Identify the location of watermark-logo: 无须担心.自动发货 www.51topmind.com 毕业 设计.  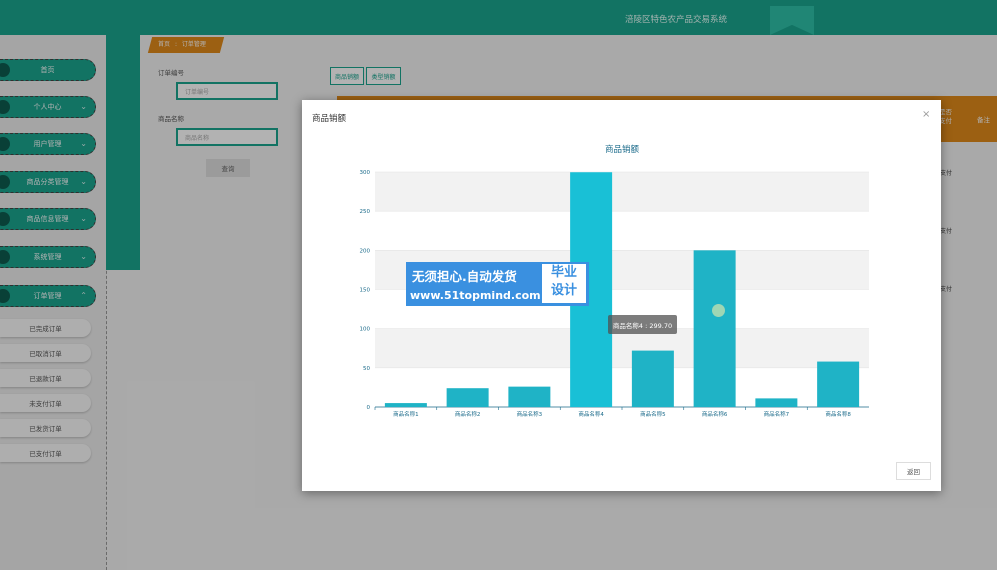
(497, 284).